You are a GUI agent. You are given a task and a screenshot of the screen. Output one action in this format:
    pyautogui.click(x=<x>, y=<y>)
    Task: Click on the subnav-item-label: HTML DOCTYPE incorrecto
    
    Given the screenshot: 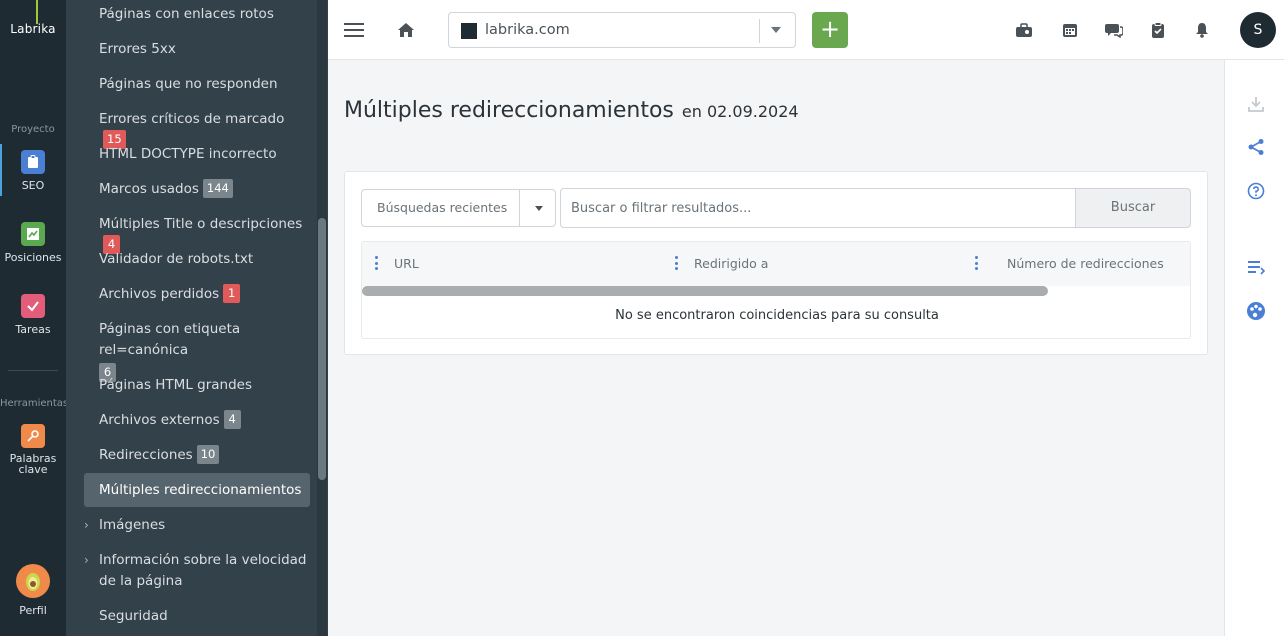 What is the action you would take?
    pyautogui.click(x=188, y=154)
    